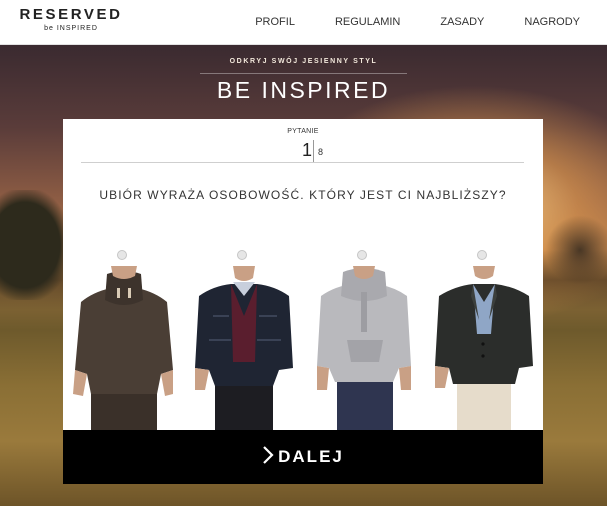 This screenshot has width=607, height=506. What do you see at coordinates (576, 250) in the screenshot?
I see `tree-silhouette-right` at bounding box center [576, 250].